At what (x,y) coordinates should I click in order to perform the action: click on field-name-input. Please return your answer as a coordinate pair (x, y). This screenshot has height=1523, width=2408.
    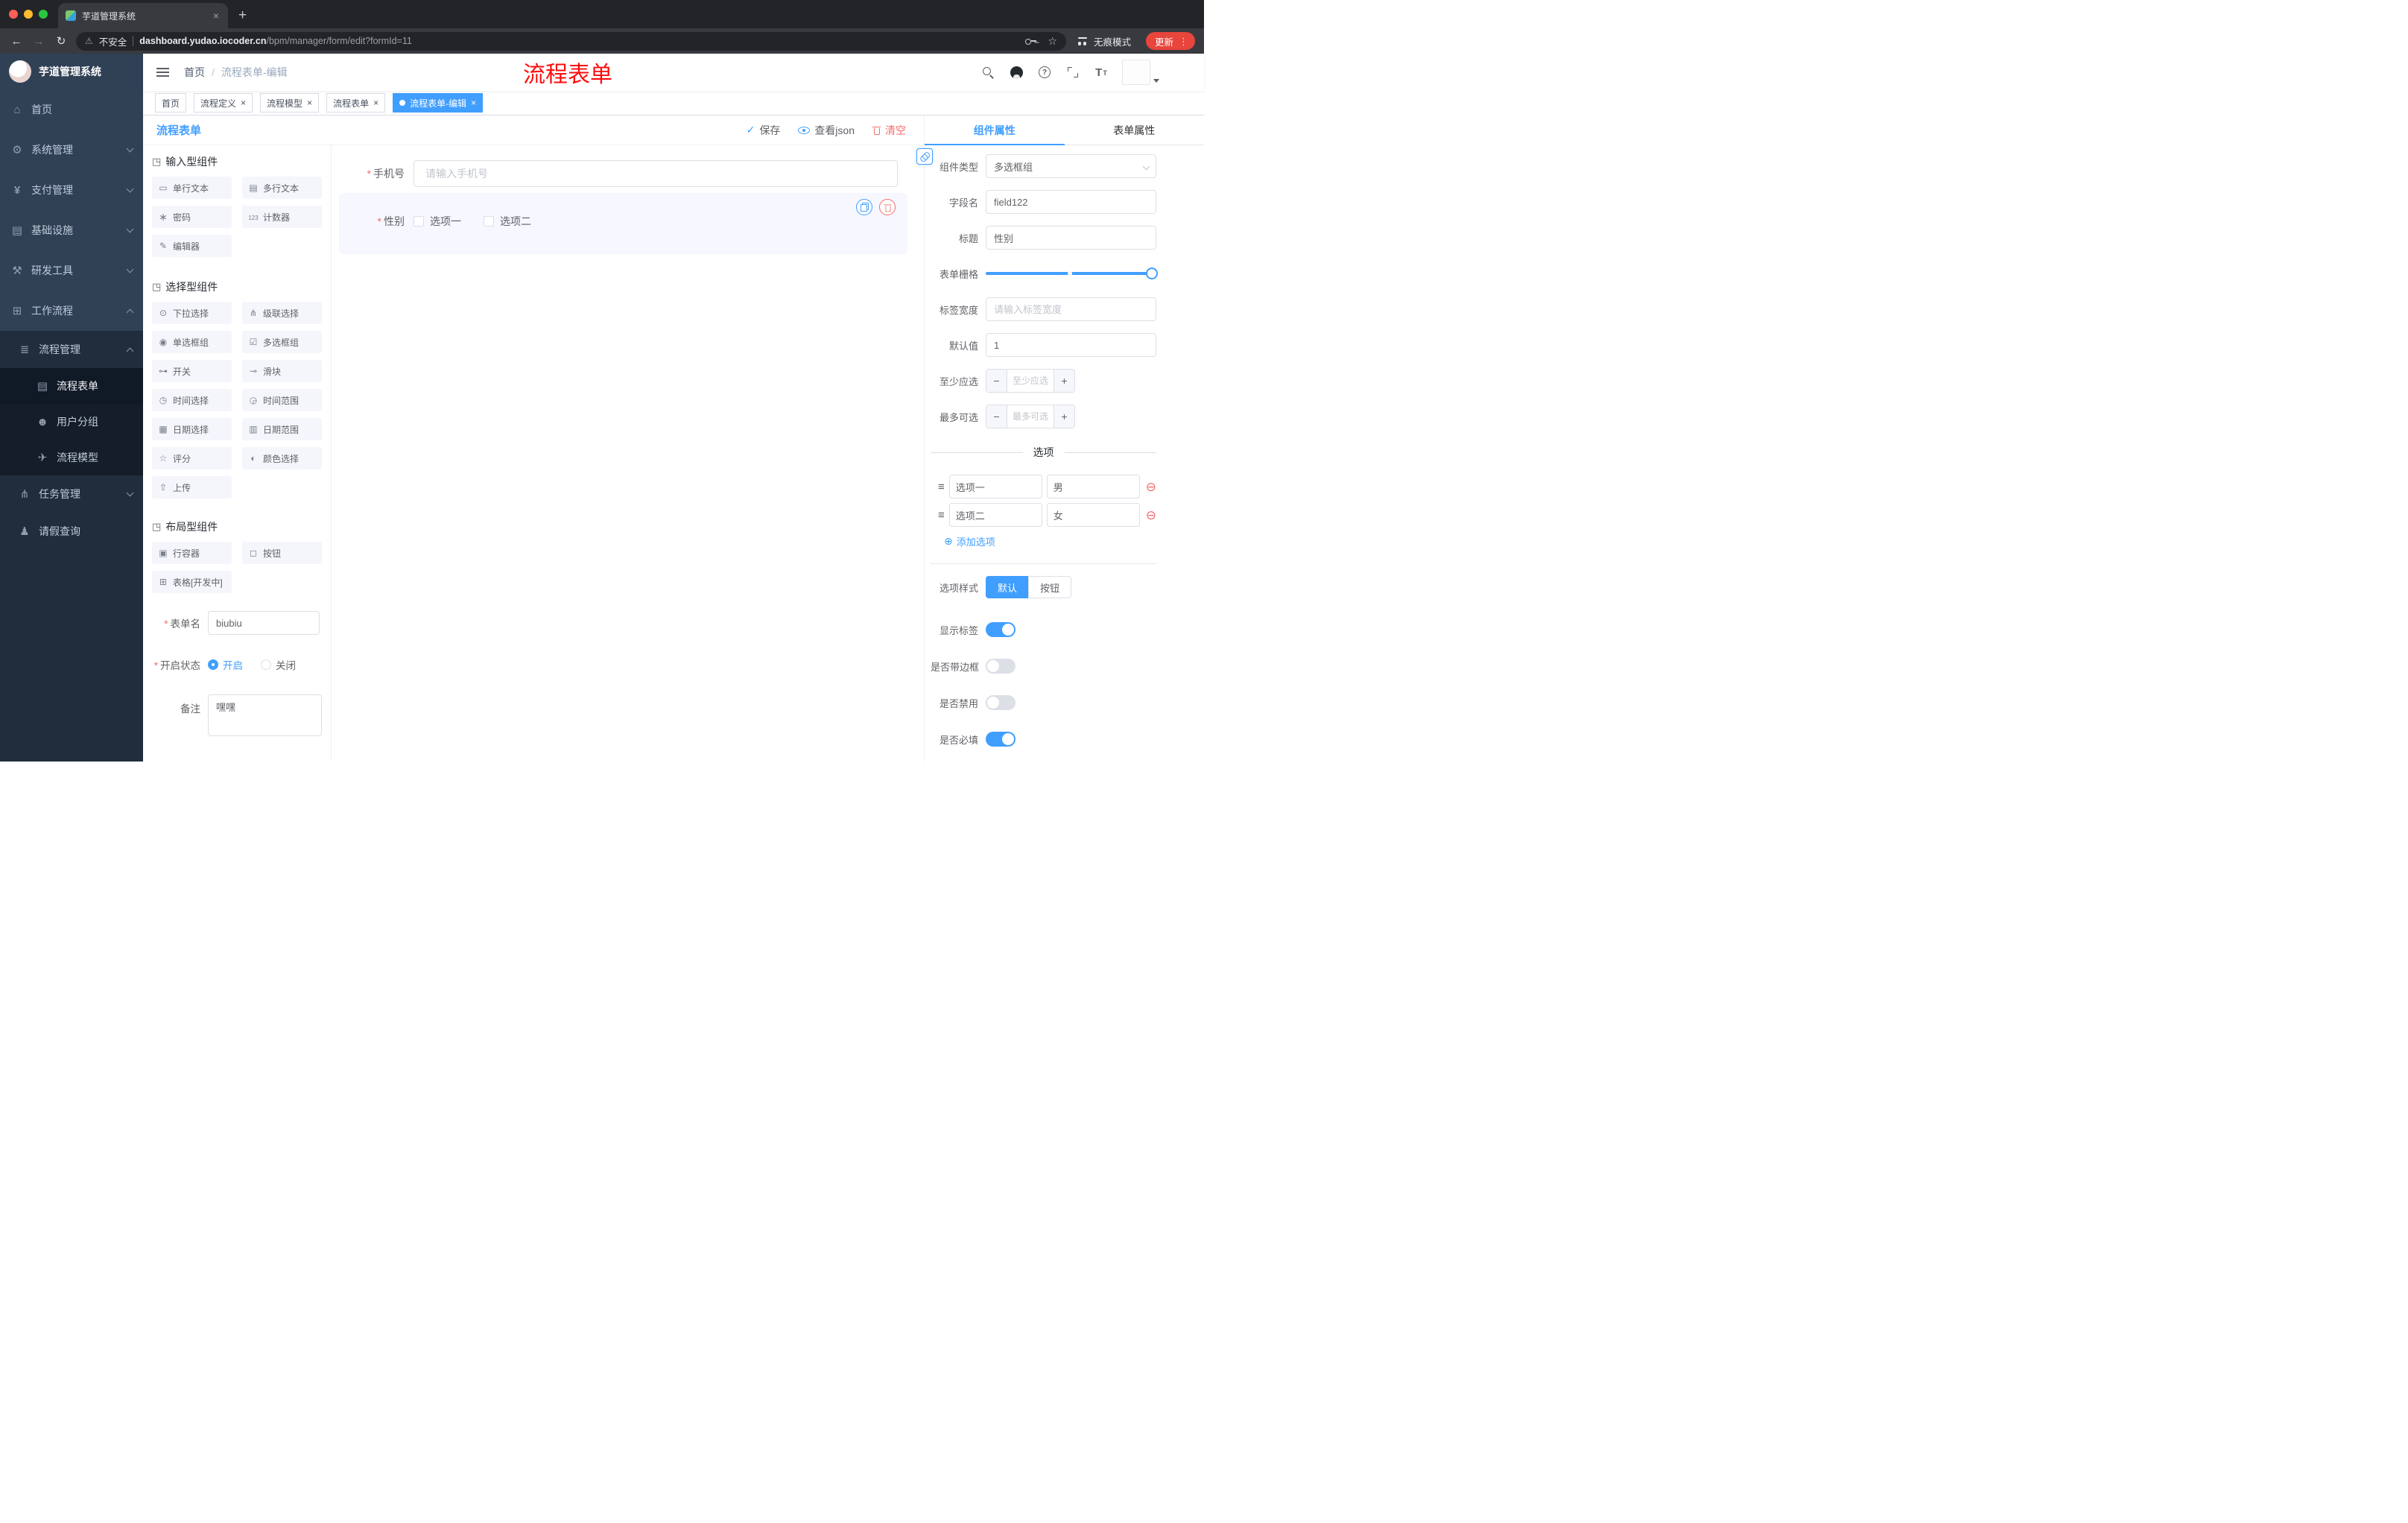
    Looking at the image, I should click on (1071, 202).